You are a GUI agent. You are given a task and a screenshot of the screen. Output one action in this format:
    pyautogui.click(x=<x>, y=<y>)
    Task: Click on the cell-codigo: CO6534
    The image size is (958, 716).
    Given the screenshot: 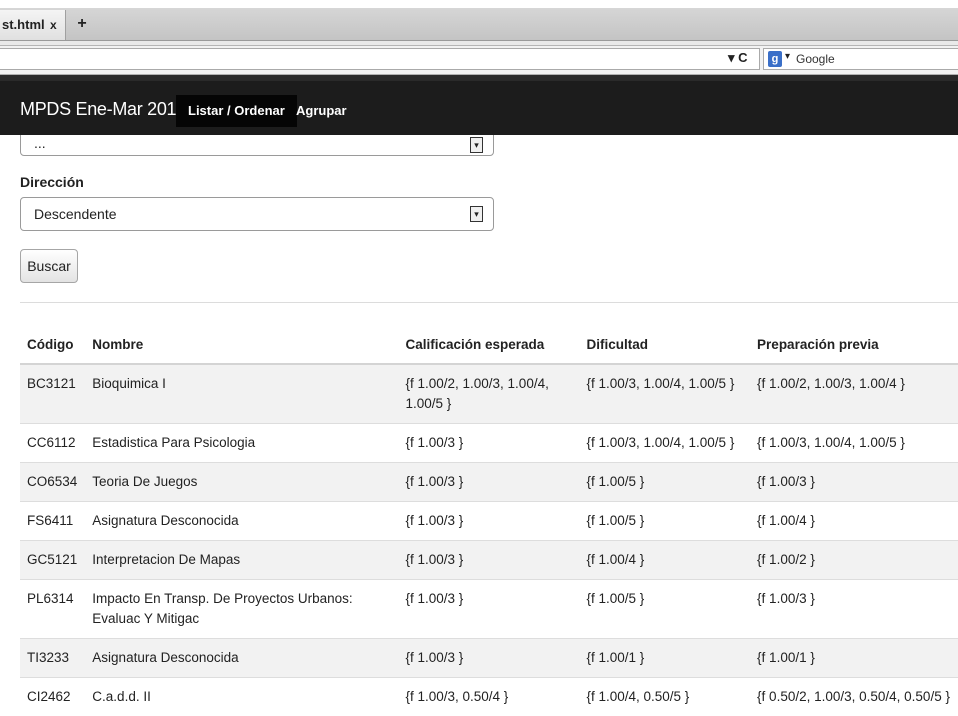 What is the action you would take?
    pyautogui.click(x=52, y=482)
    